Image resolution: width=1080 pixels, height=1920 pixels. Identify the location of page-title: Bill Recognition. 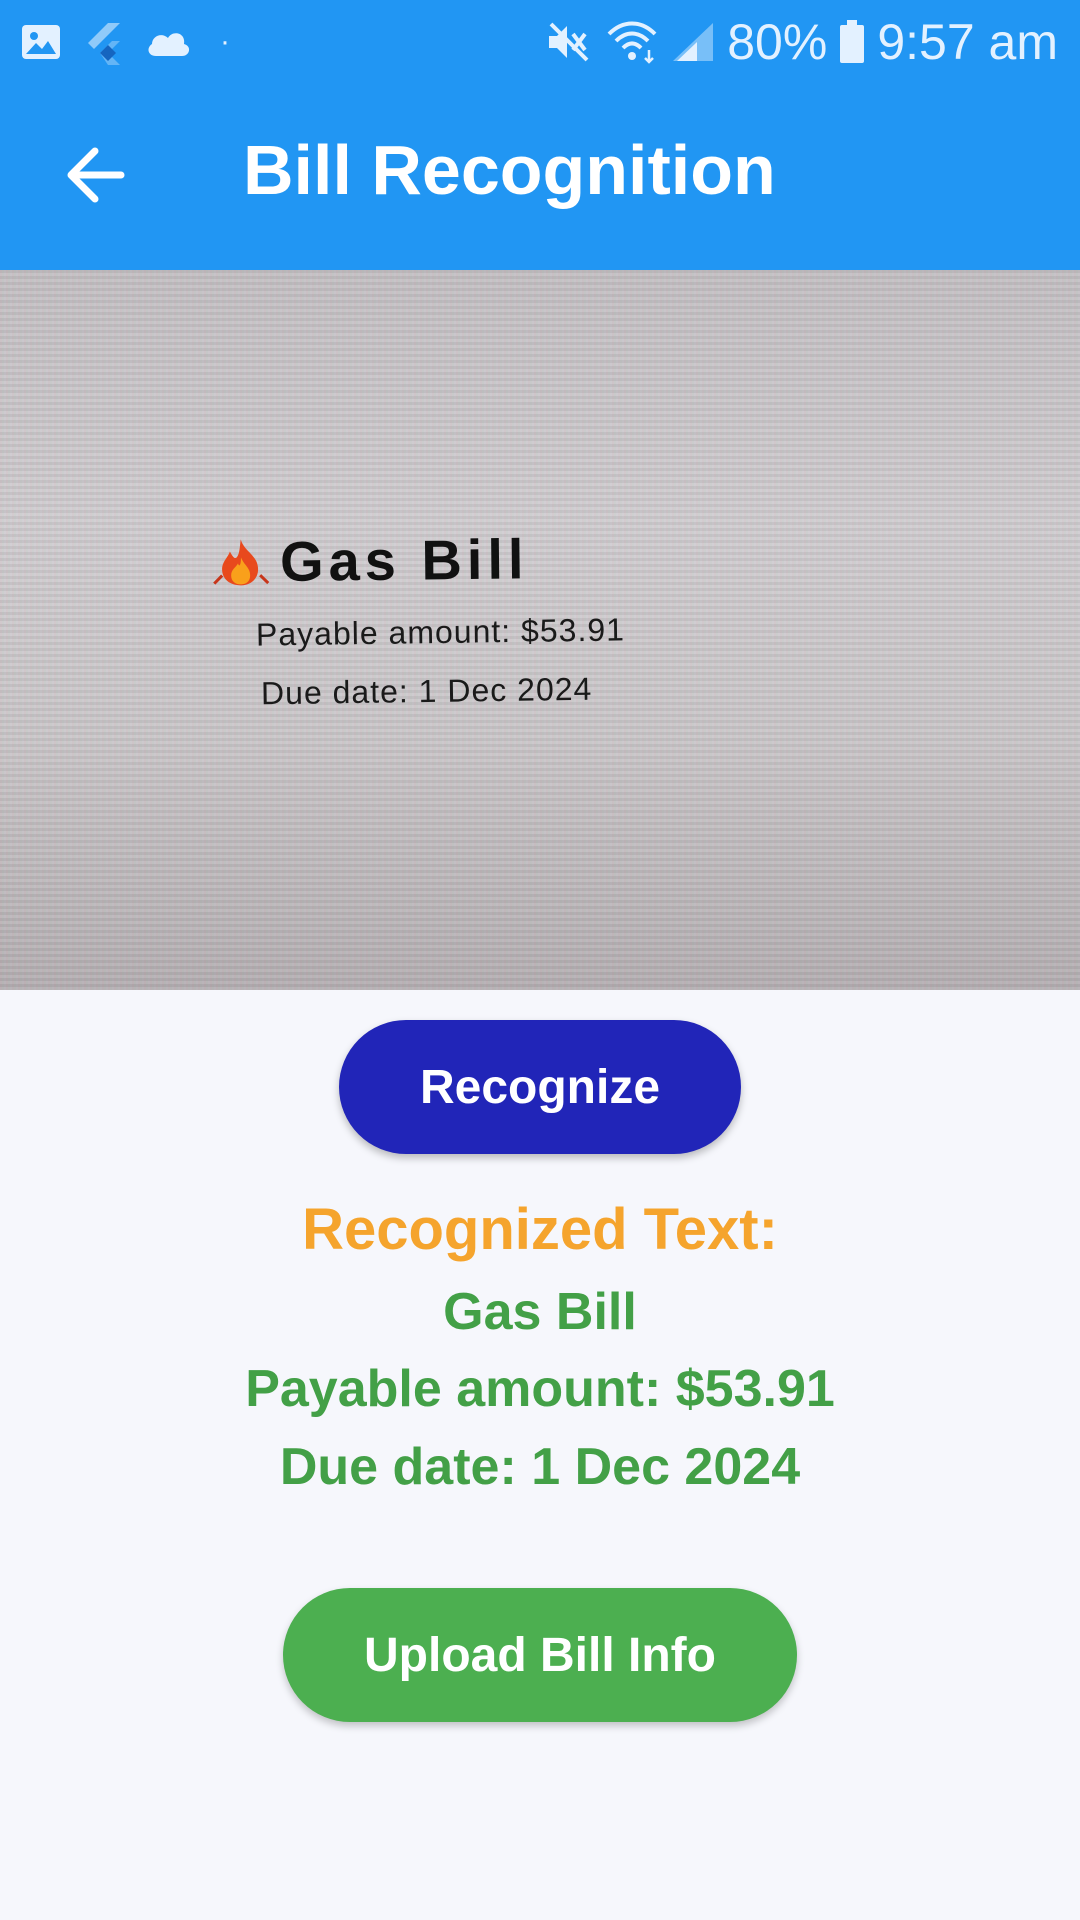
(509, 170).